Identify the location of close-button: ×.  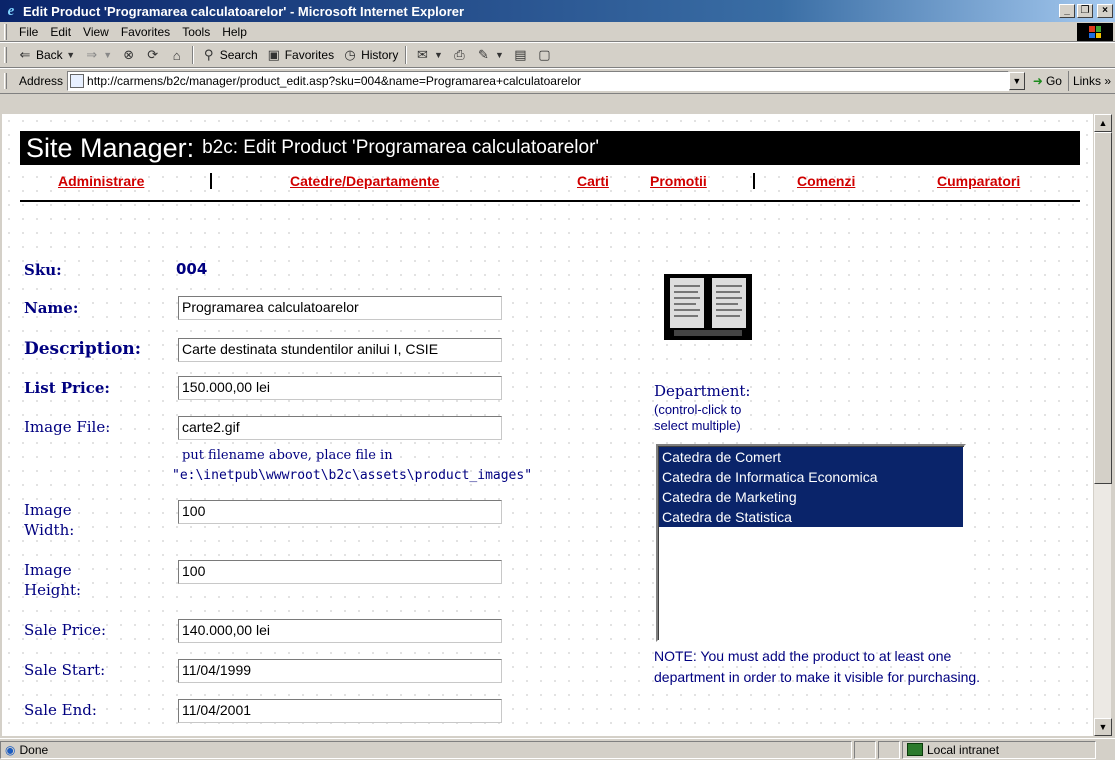
(1105, 11).